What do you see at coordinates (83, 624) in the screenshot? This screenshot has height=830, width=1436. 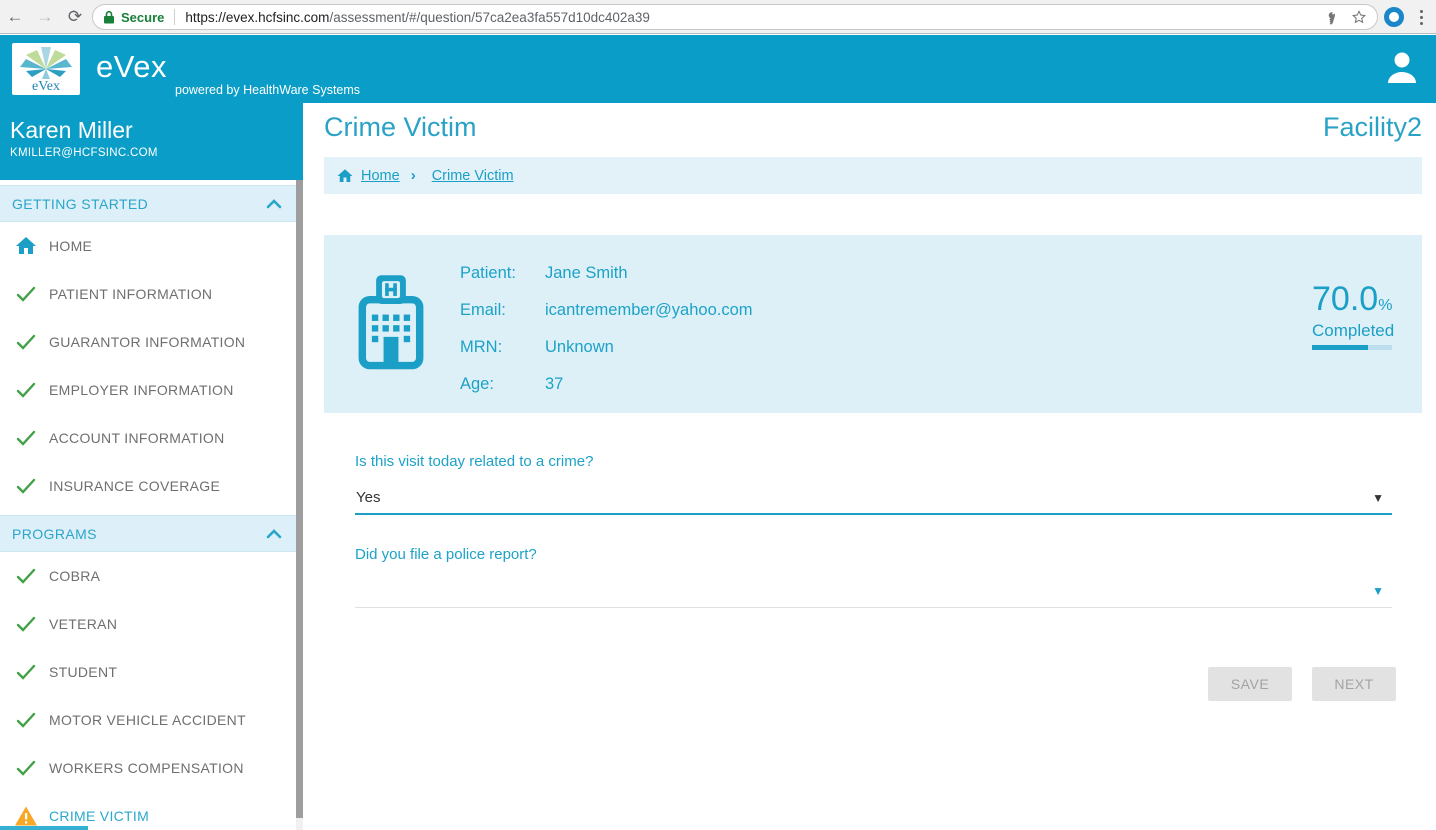 I see `sidebar-item-label: VETERAN` at bounding box center [83, 624].